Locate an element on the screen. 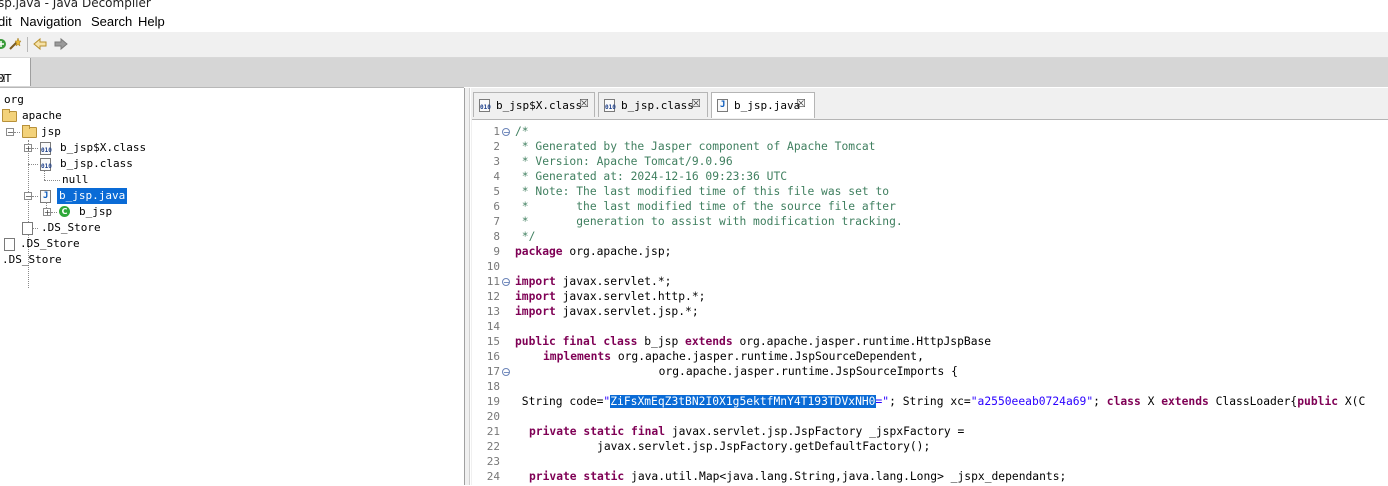 Image resolution: width=1388 pixels, height=486 pixels. tree-item-ds-store-2: .DS_Store is located at coordinates (50, 244).